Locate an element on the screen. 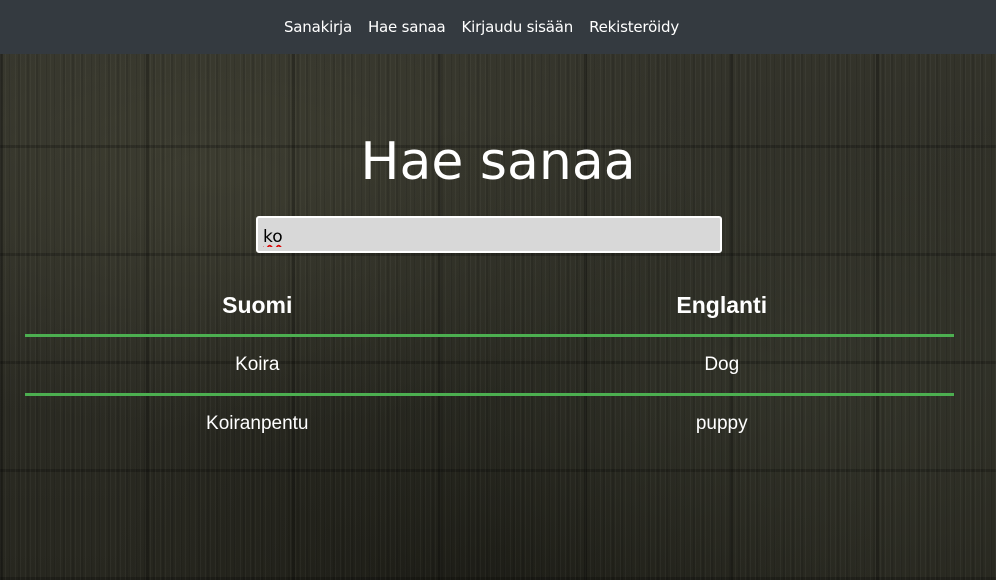  table-row: Koiranpentu puppy is located at coordinates (489, 424).